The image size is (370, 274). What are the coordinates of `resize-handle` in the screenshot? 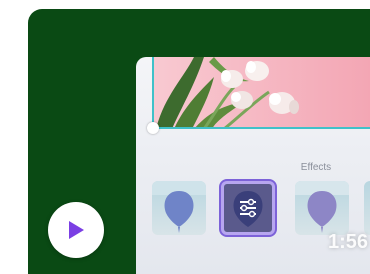 It's located at (153, 128).